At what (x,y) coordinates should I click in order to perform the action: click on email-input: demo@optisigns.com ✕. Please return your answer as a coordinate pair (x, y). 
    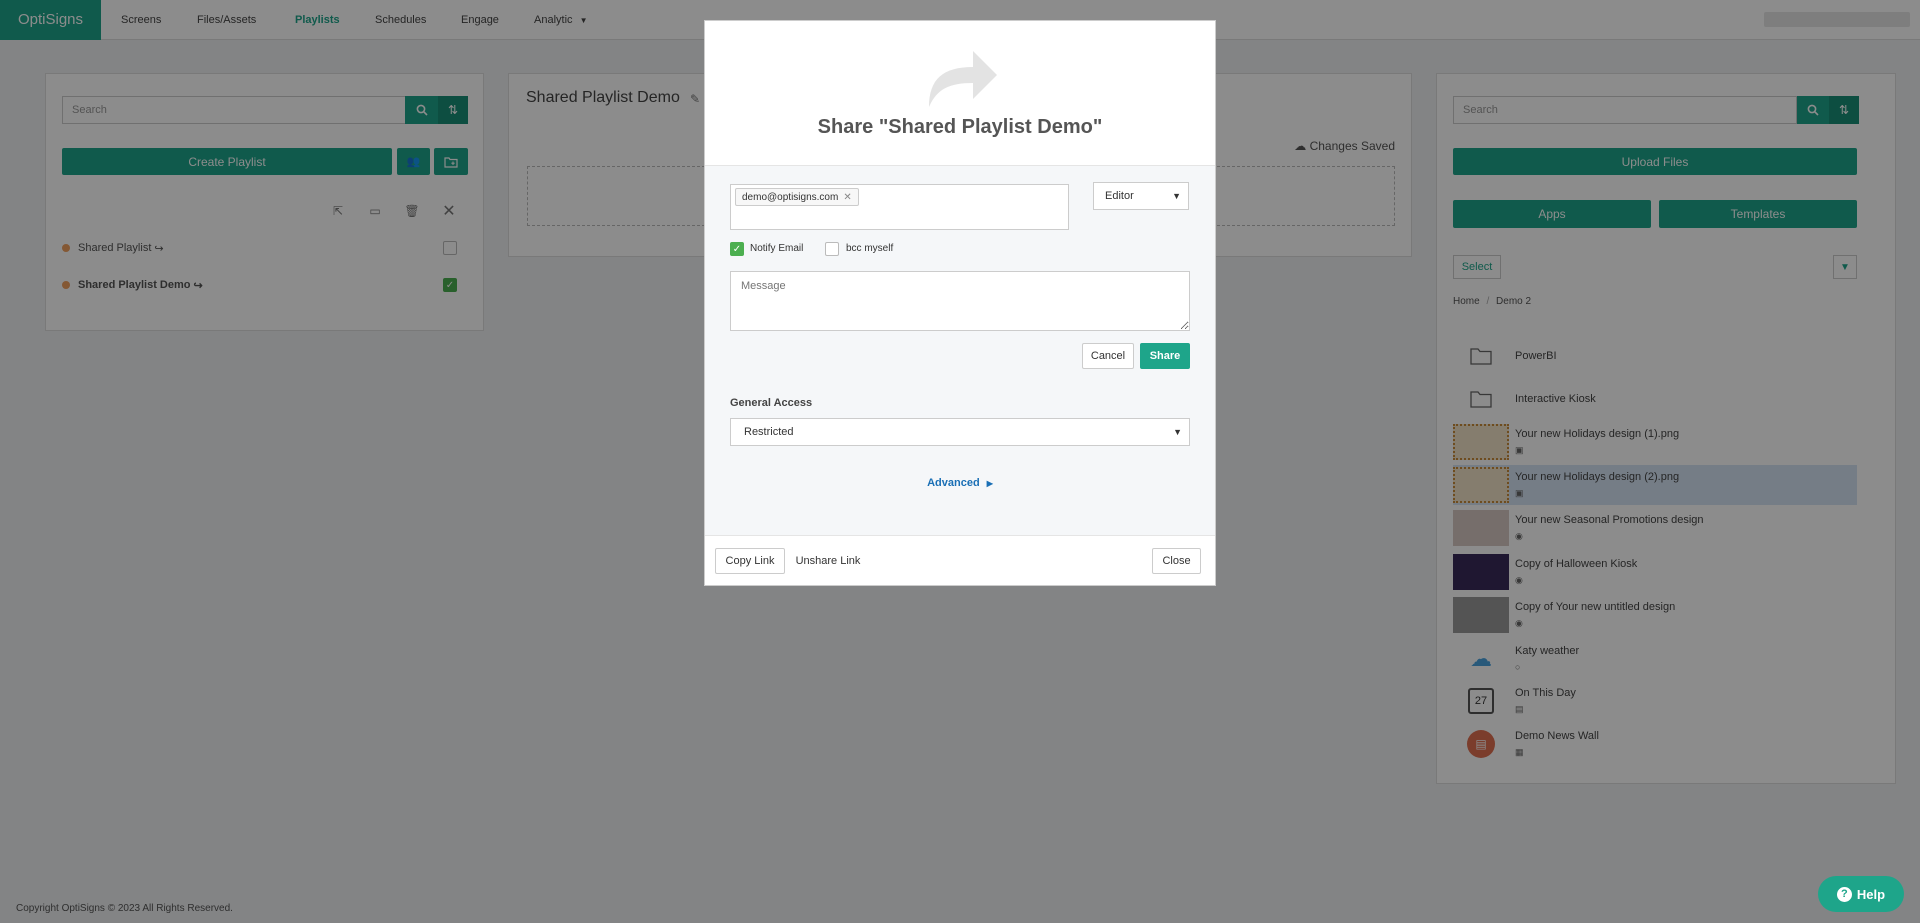
    Looking at the image, I should click on (899, 207).